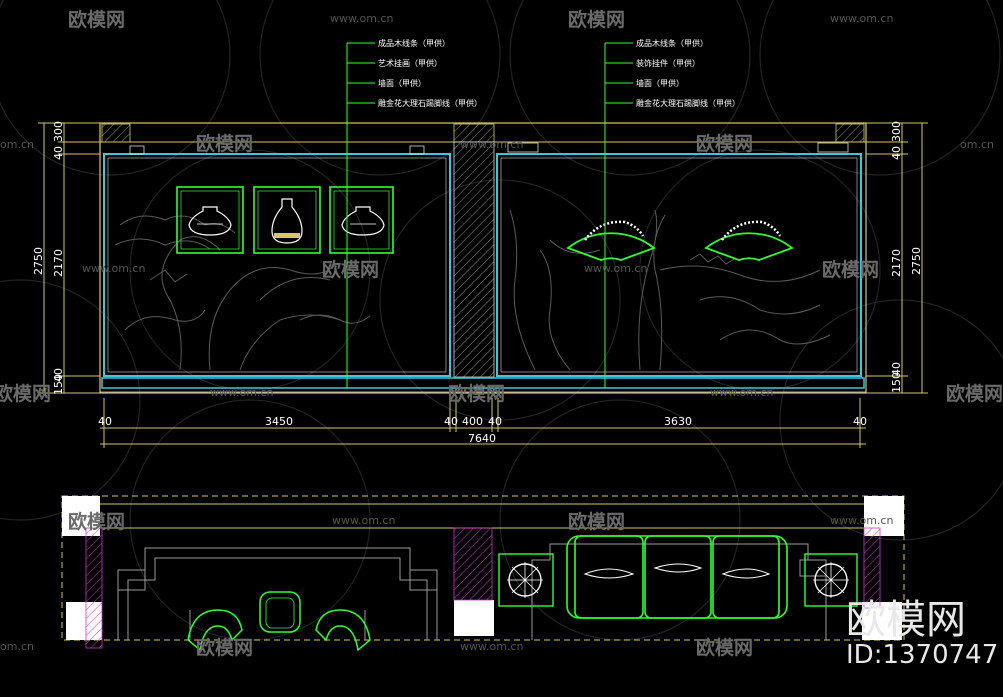  What do you see at coordinates (896, 263) in the screenshot?
I see `dim-right-3: 2170` at bounding box center [896, 263].